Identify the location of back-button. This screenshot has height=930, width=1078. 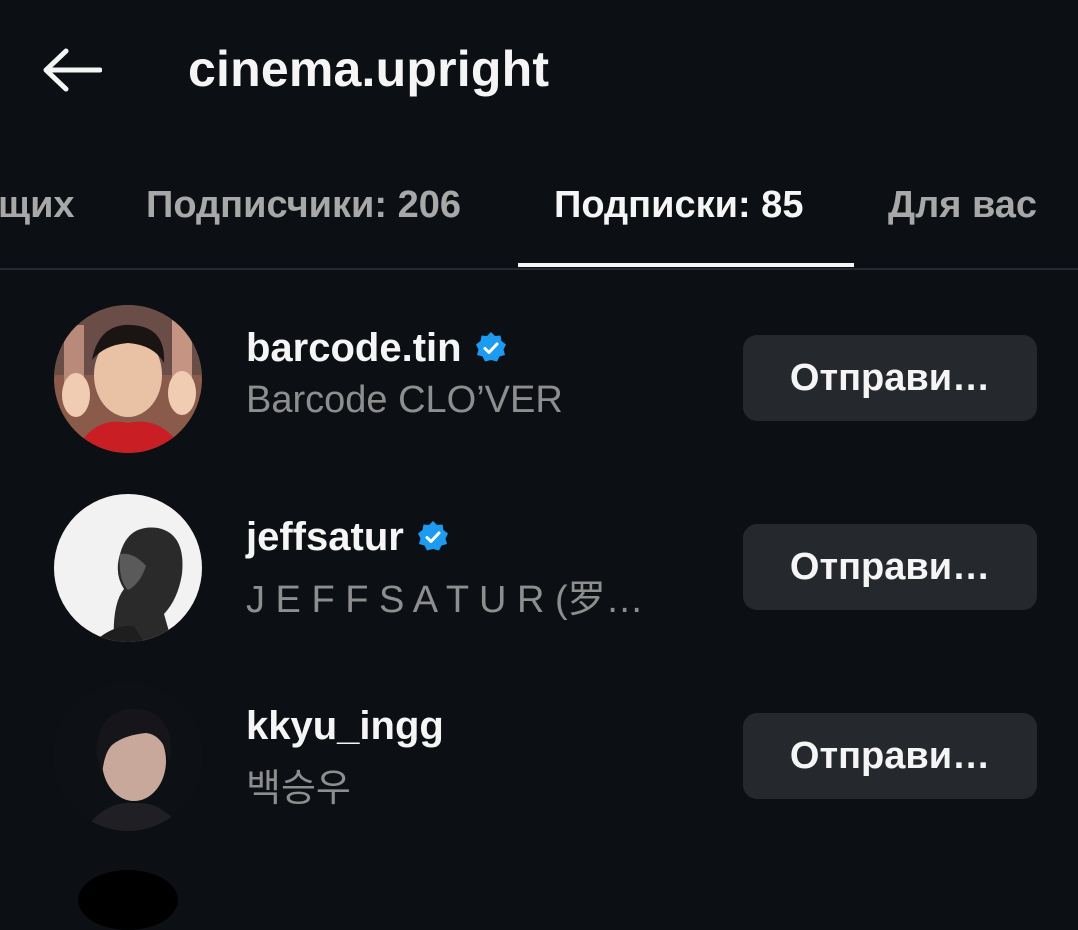
(72, 72).